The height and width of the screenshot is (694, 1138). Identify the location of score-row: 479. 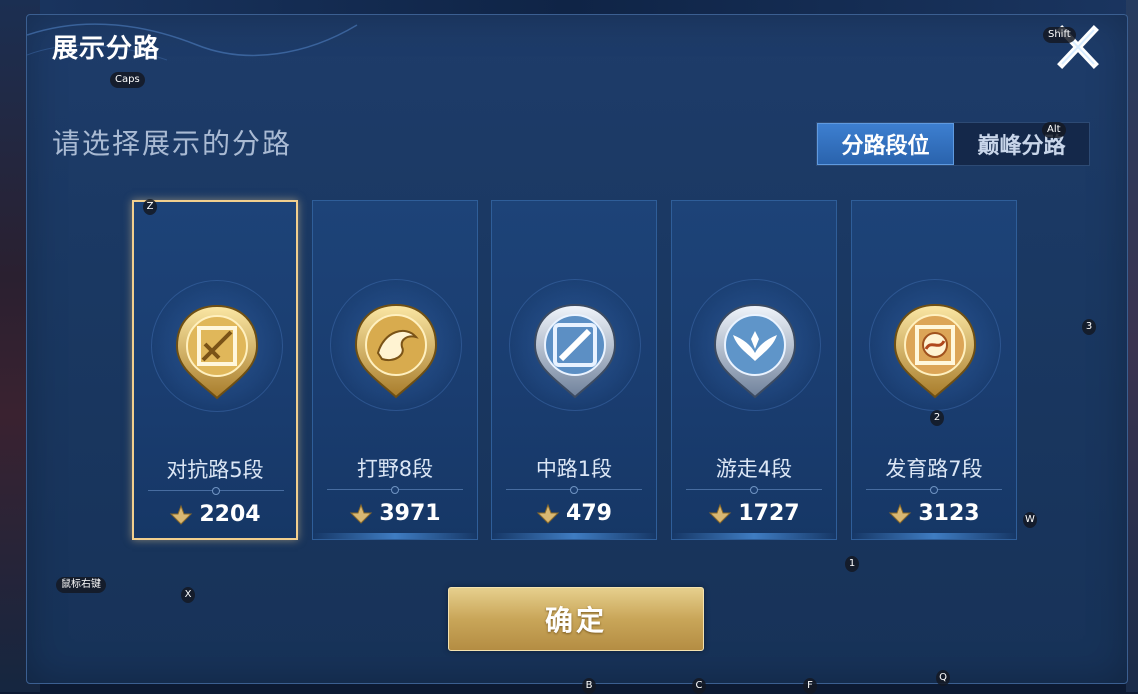
(574, 513).